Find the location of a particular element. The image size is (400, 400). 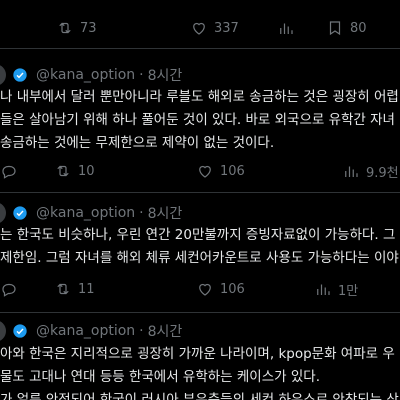

views-button: 1만 is located at coordinates (336, 289).